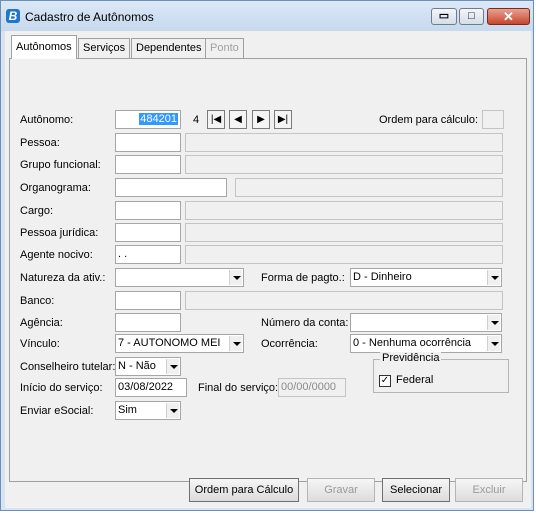 This screenshot has height=513, width=536. I want to click on final-servico-field: 00/00/0000, so click(312, 387).